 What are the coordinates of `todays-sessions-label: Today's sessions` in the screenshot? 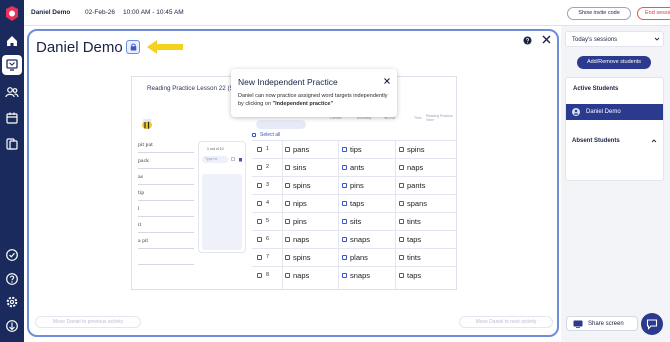 It's located at (595, 40).